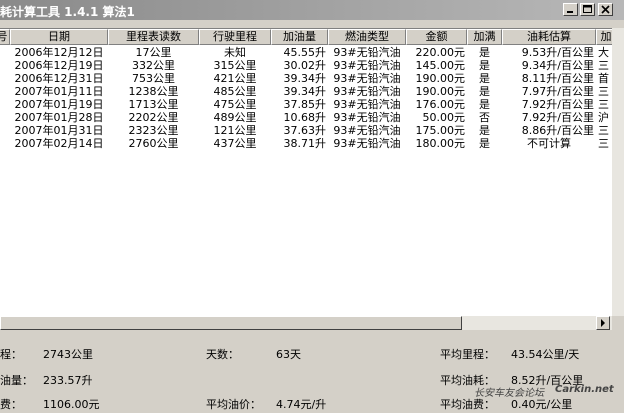 The width and height of the screenshot is (624, 413). Describe the element at coordinates (59, 91) in the screenshot. I see `date-cell: 2007年01月11日` at that location.